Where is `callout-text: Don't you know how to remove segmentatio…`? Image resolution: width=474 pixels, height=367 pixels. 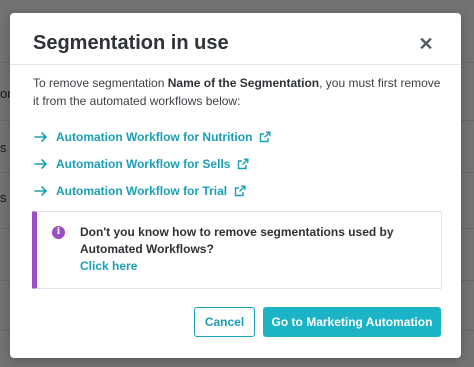 callout-text: Don't you know how to remove segmentatio… is located at coordinates (255, 249).